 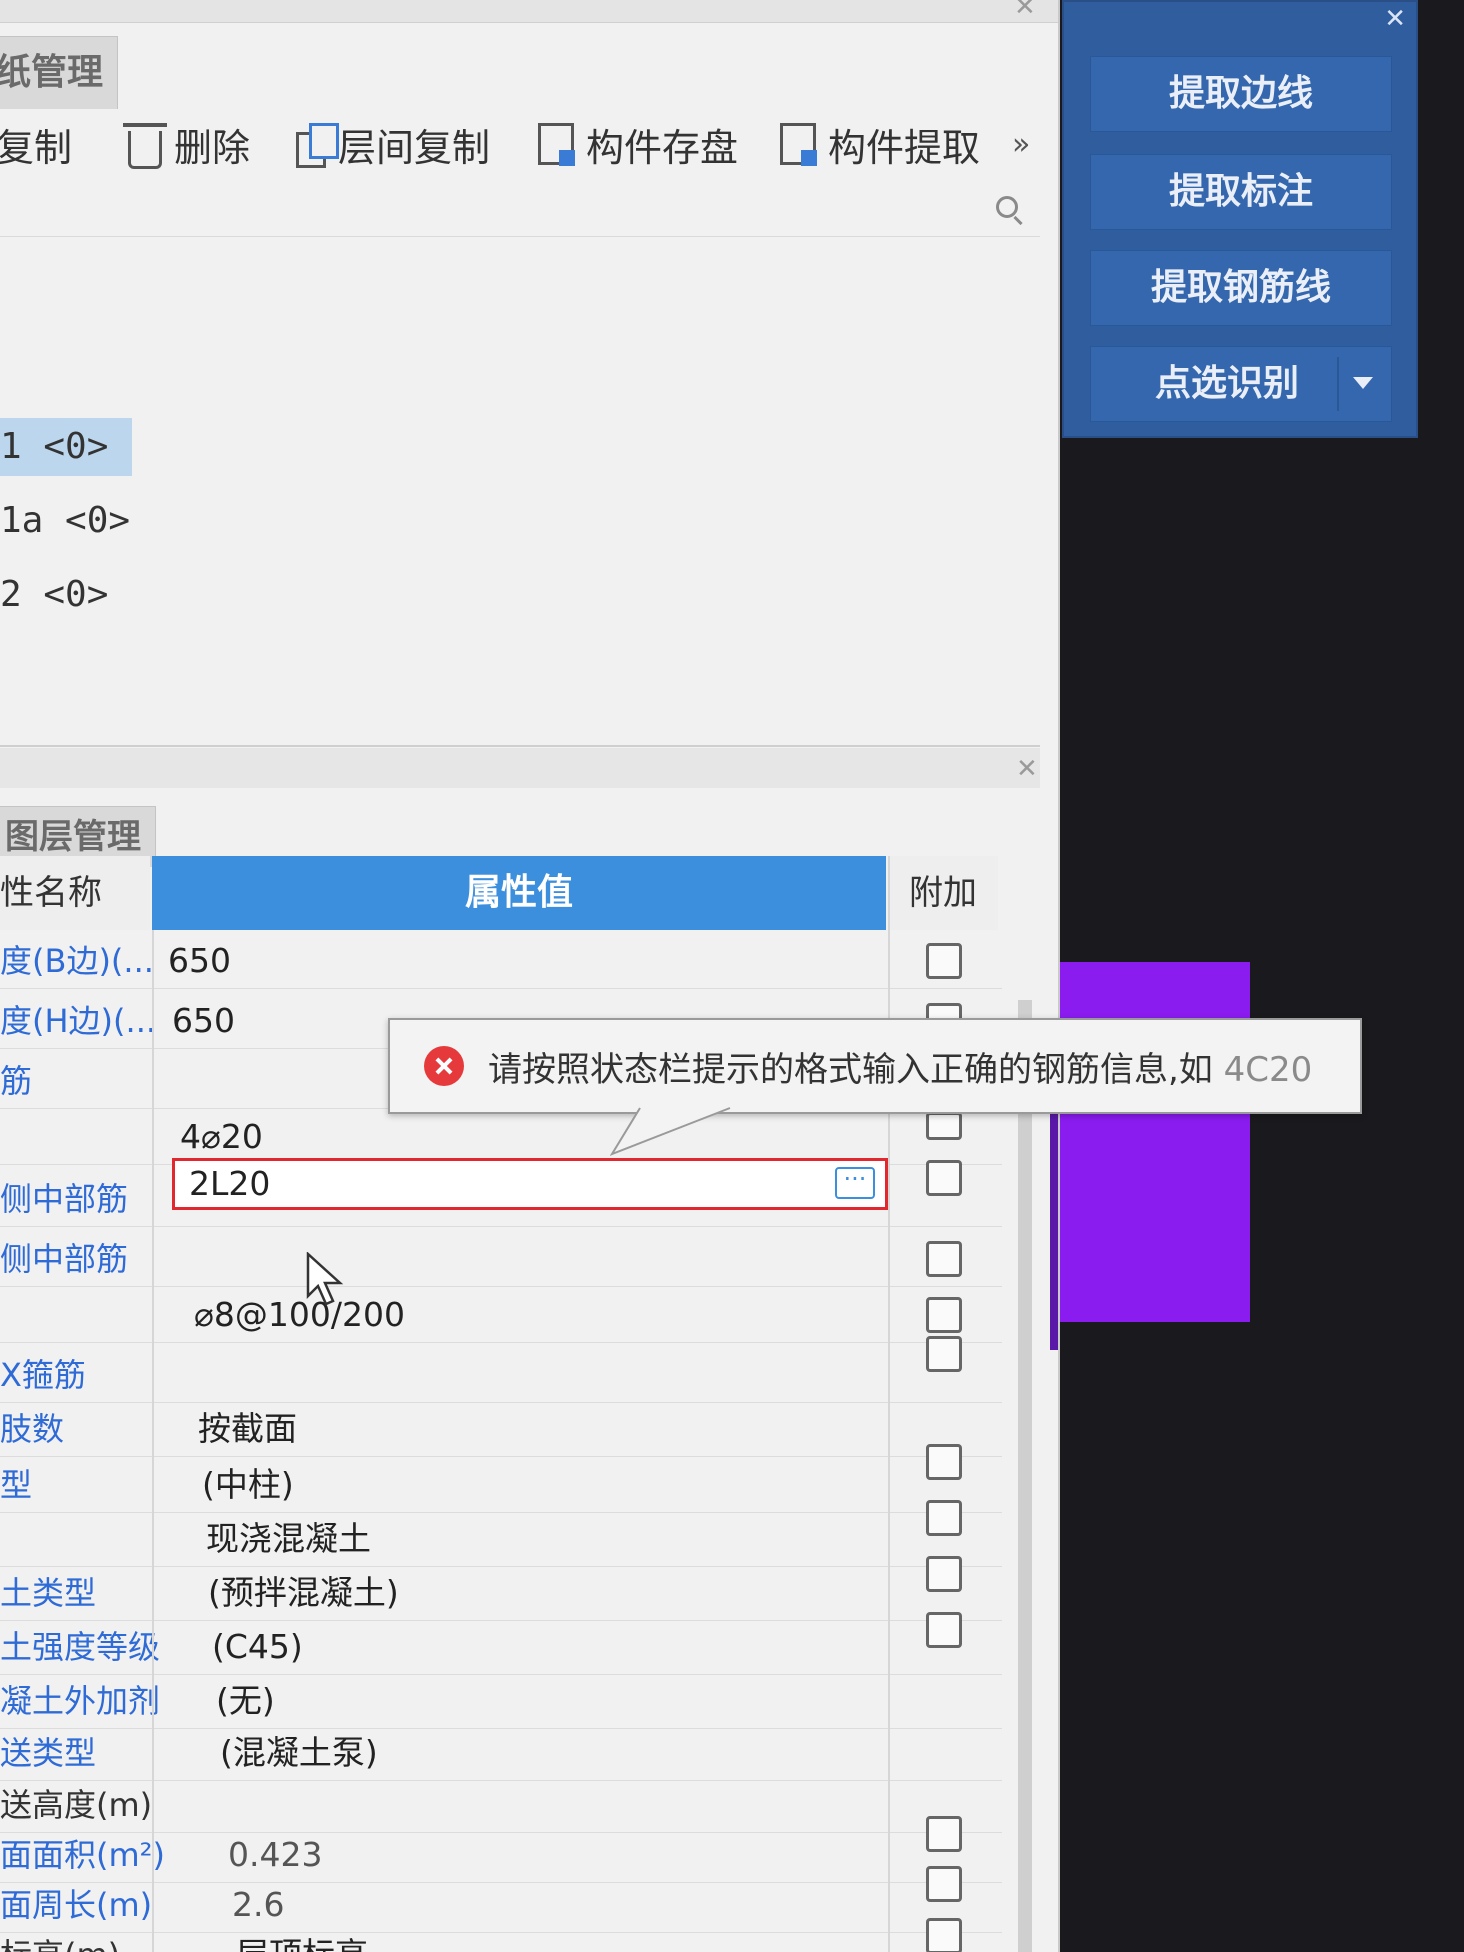 I want to click on table-row: 肢数 按截面, so click(x=501, y=1429).